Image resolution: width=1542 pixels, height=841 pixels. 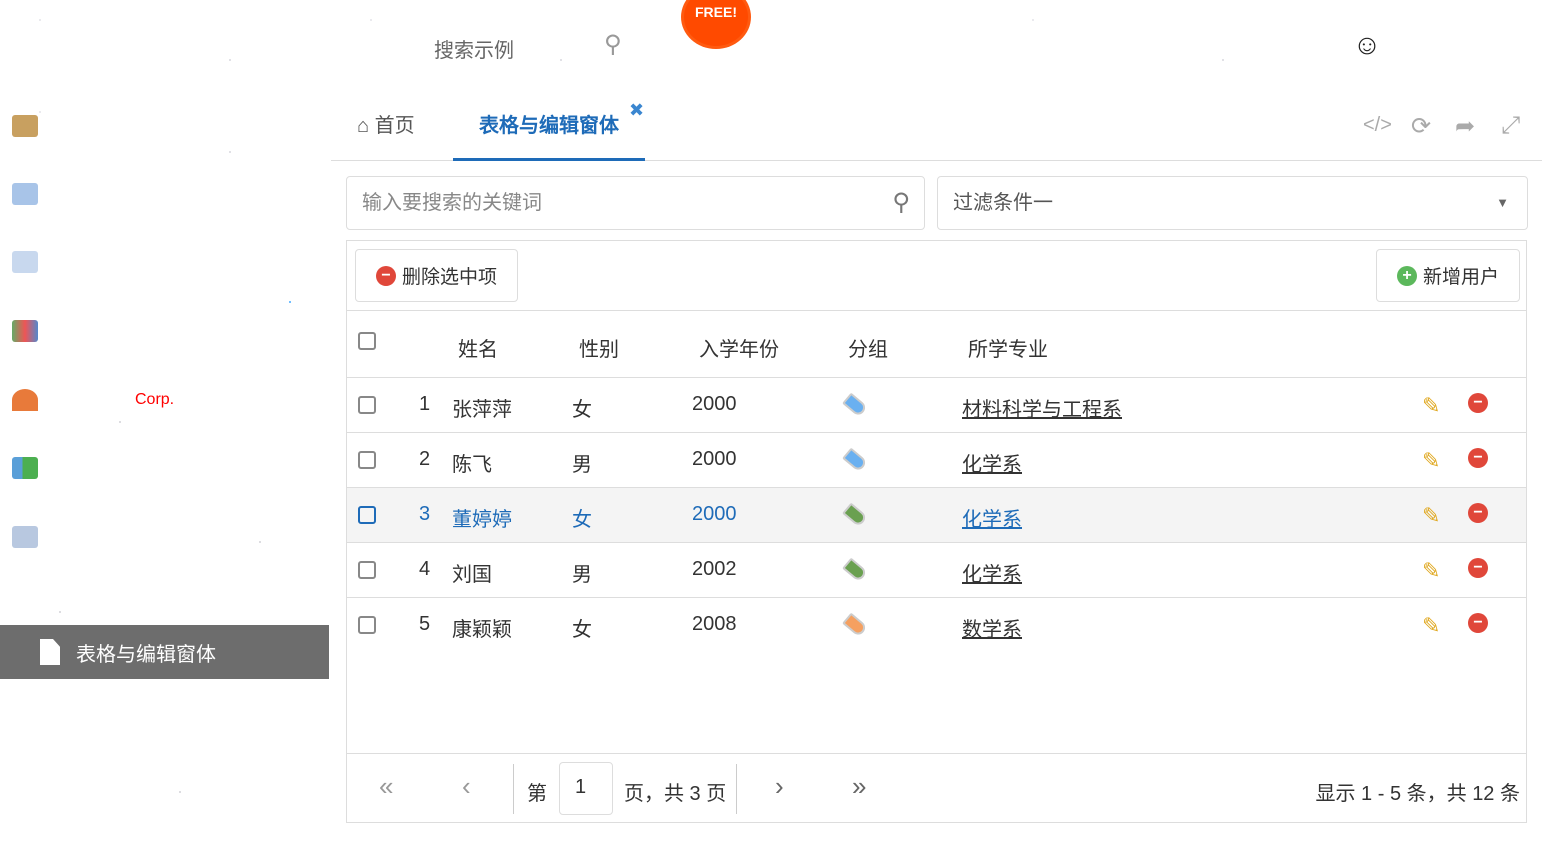 I want to click on table-row: 2 陈飞 男 2000 化学系 ✎ −, so click(x=936, y=459).